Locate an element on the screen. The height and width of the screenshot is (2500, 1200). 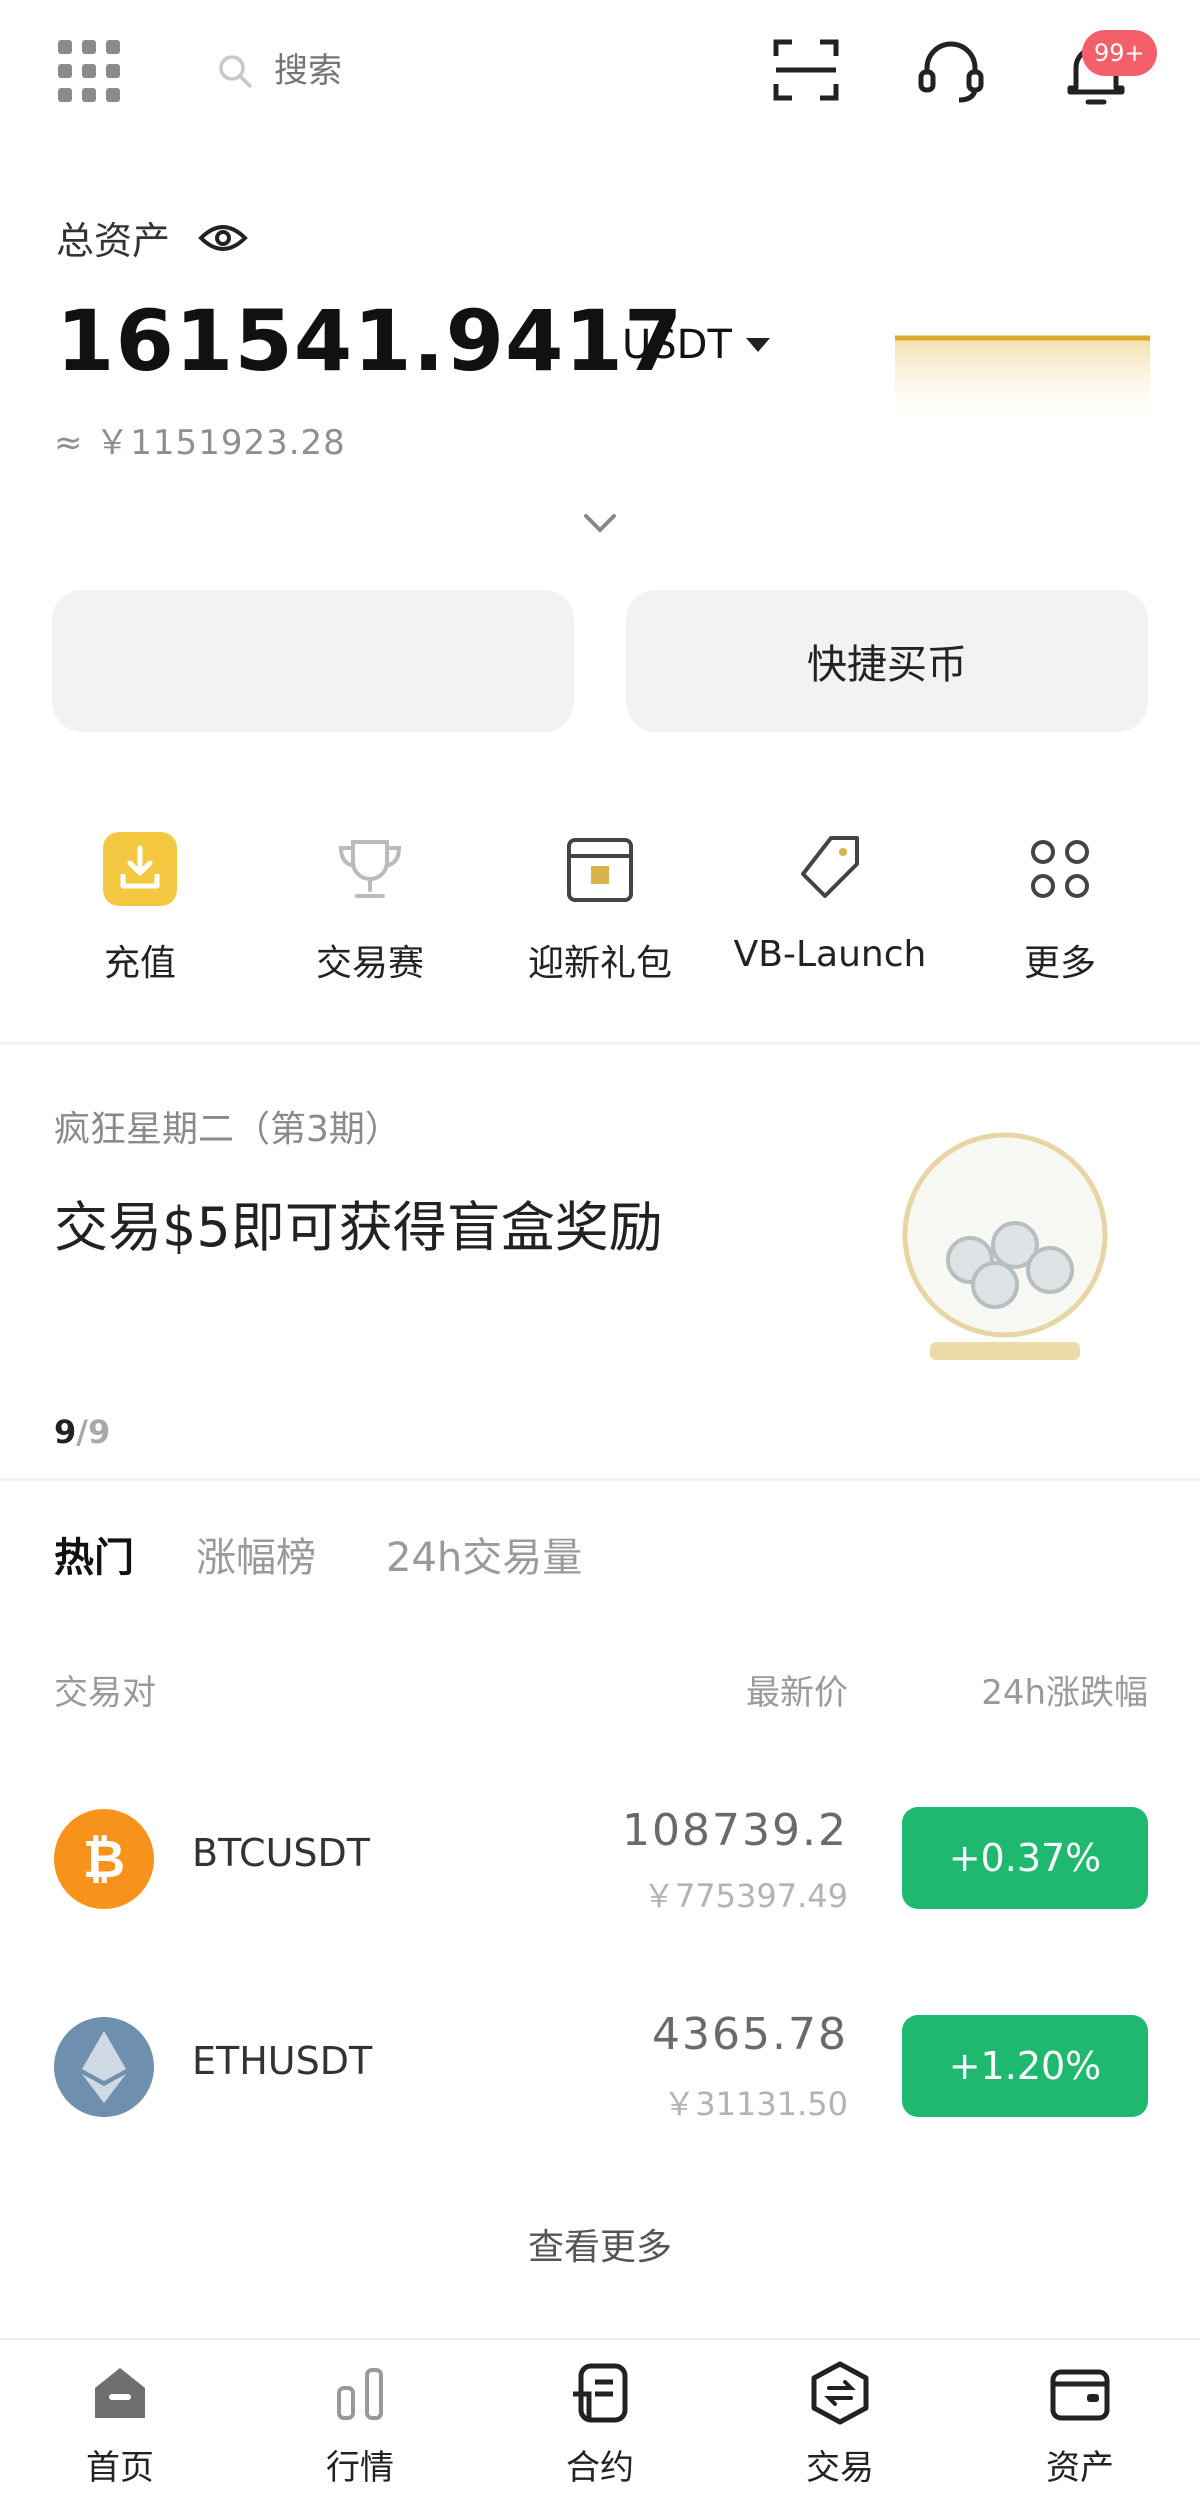
shortcut-label: 充值 is located at coordinates (139, 963).